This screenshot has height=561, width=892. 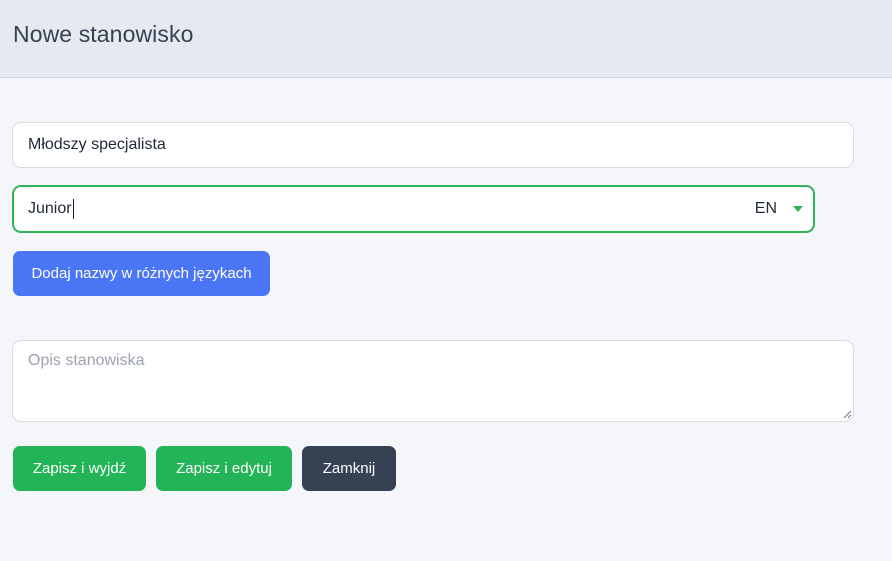 I want to click on translation-name-field: Junior EN, so click(x=413, y=209).